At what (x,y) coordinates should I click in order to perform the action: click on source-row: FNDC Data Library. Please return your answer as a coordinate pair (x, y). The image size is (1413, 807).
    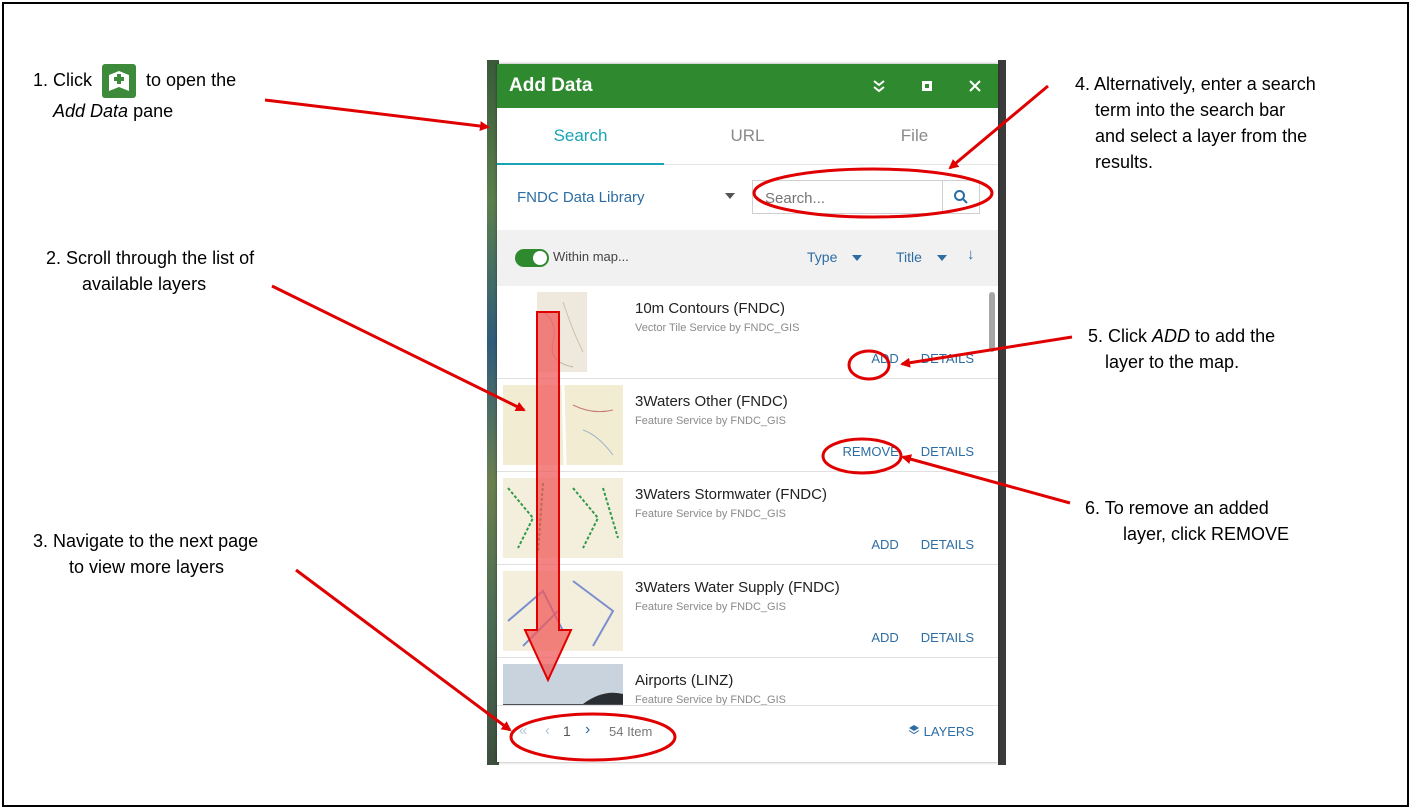
    Looking at the image, I should click on (747, 197).